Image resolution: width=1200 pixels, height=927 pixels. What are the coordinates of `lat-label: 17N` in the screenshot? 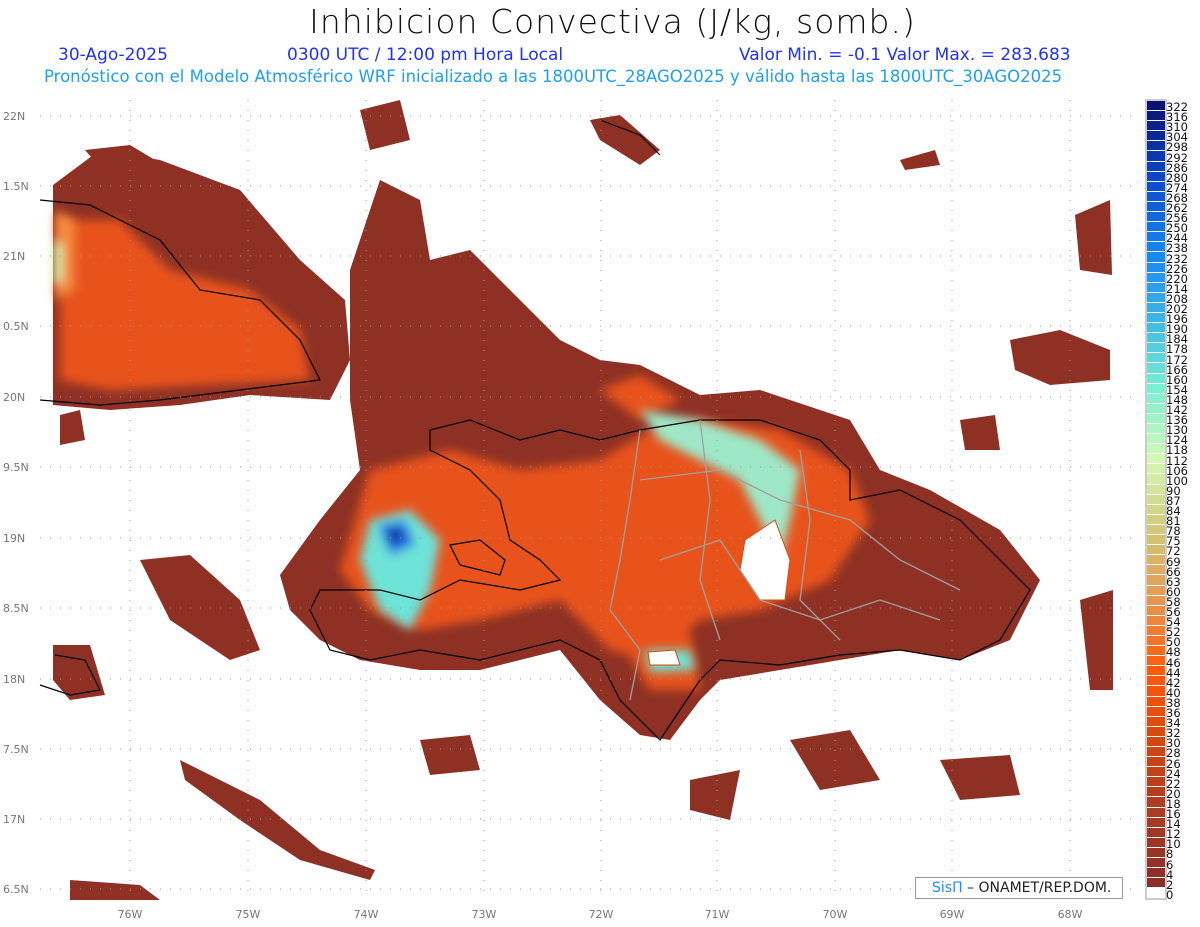 It's located at (14, 819).